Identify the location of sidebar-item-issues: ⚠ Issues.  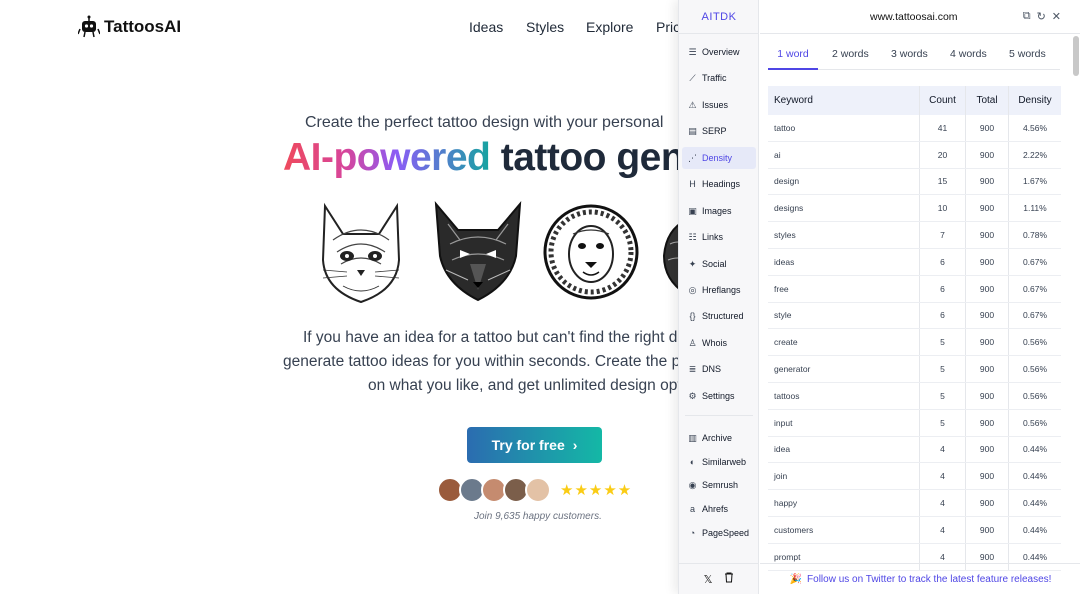
(719, 105).